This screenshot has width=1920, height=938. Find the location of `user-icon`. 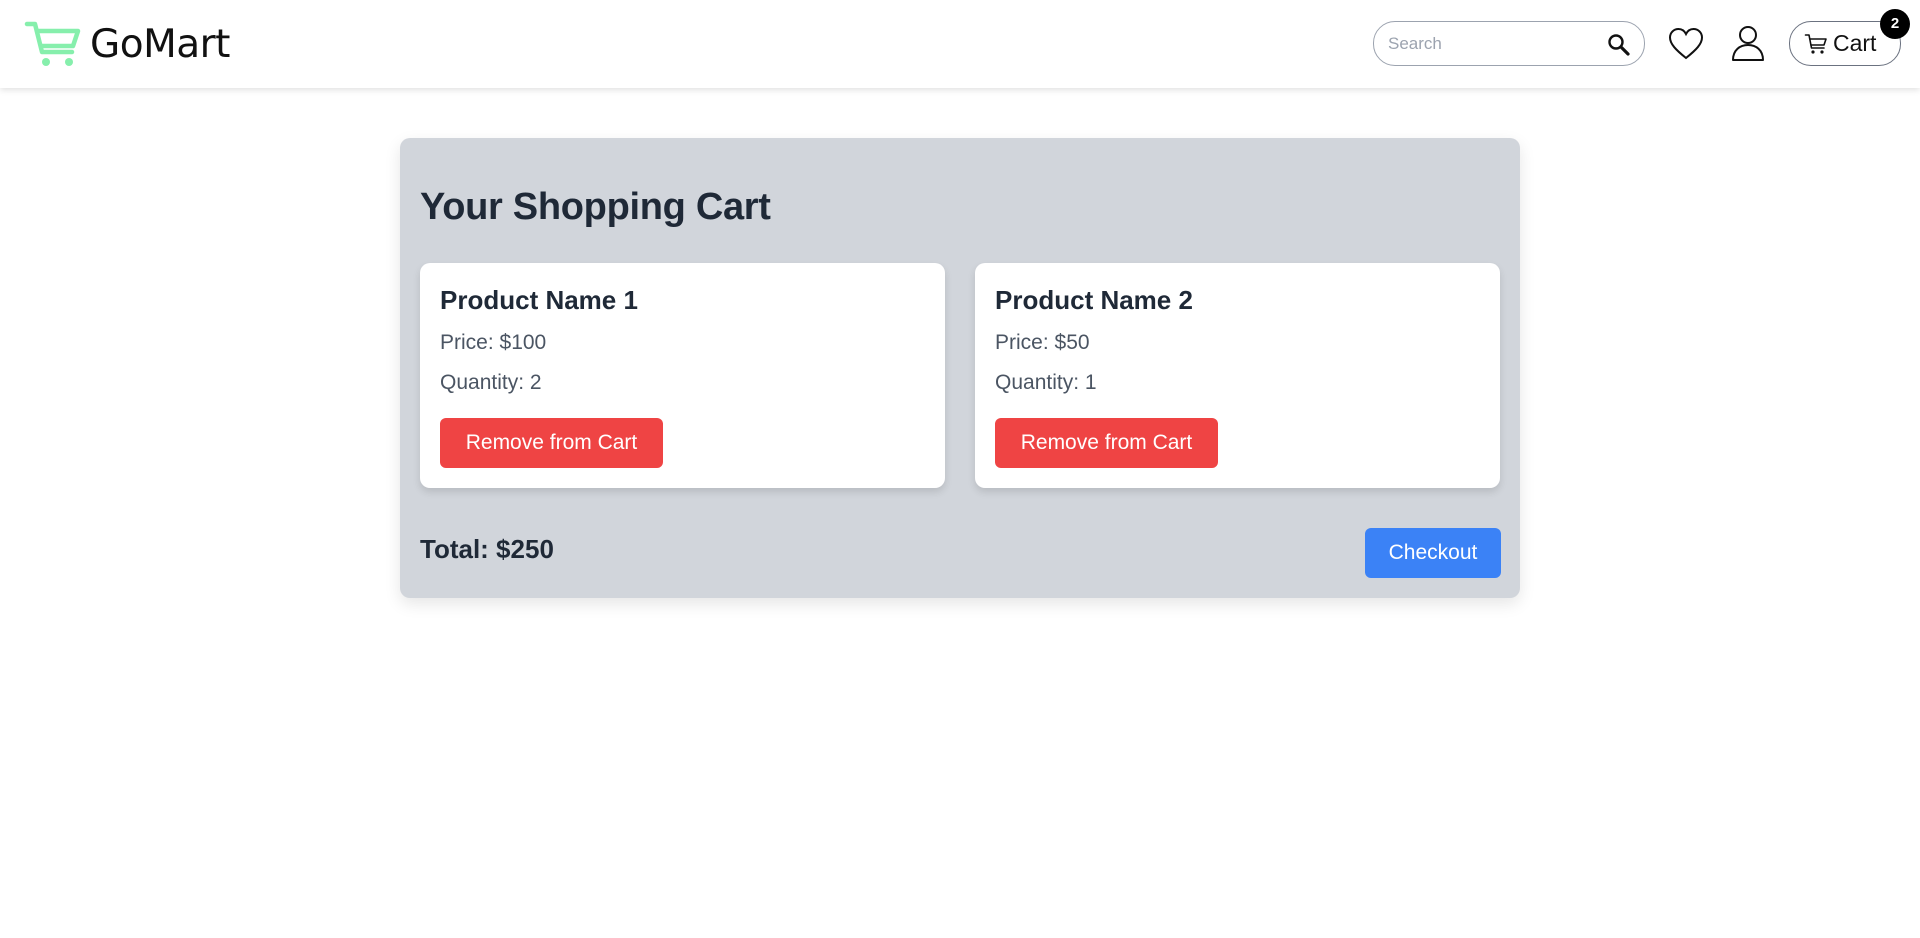

user-icon is located at coordinates (1748, 43).